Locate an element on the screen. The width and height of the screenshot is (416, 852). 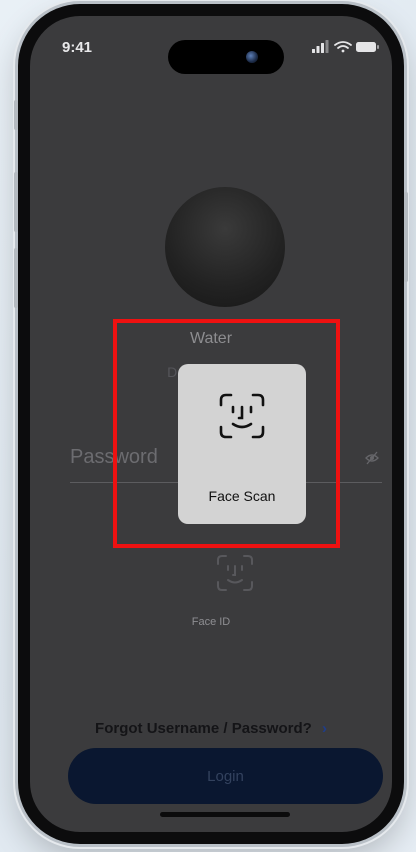
status-icons is located at coordinates (345, 46).